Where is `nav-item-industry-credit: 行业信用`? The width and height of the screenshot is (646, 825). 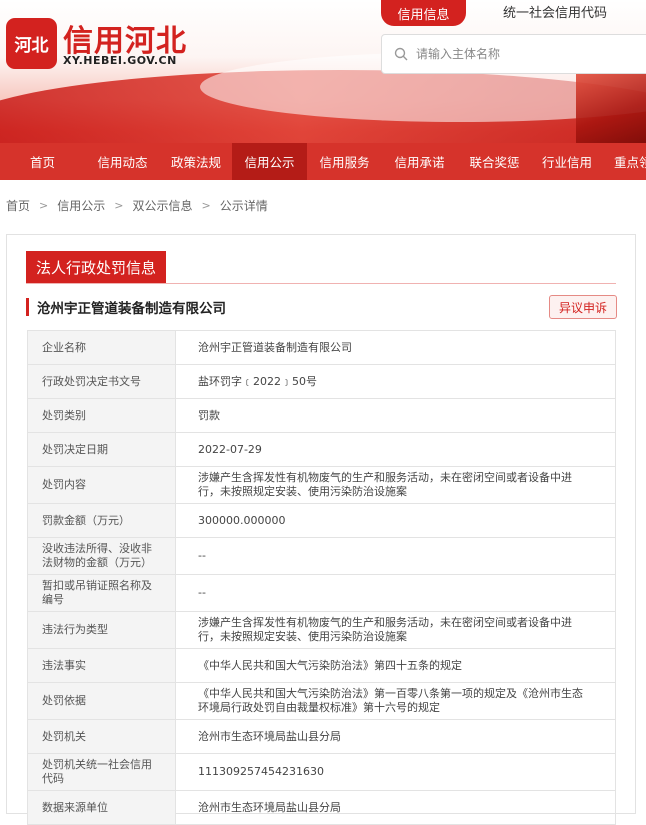 nav-item-industry-credit: 行业信用 is located at coordinates (567, 161).